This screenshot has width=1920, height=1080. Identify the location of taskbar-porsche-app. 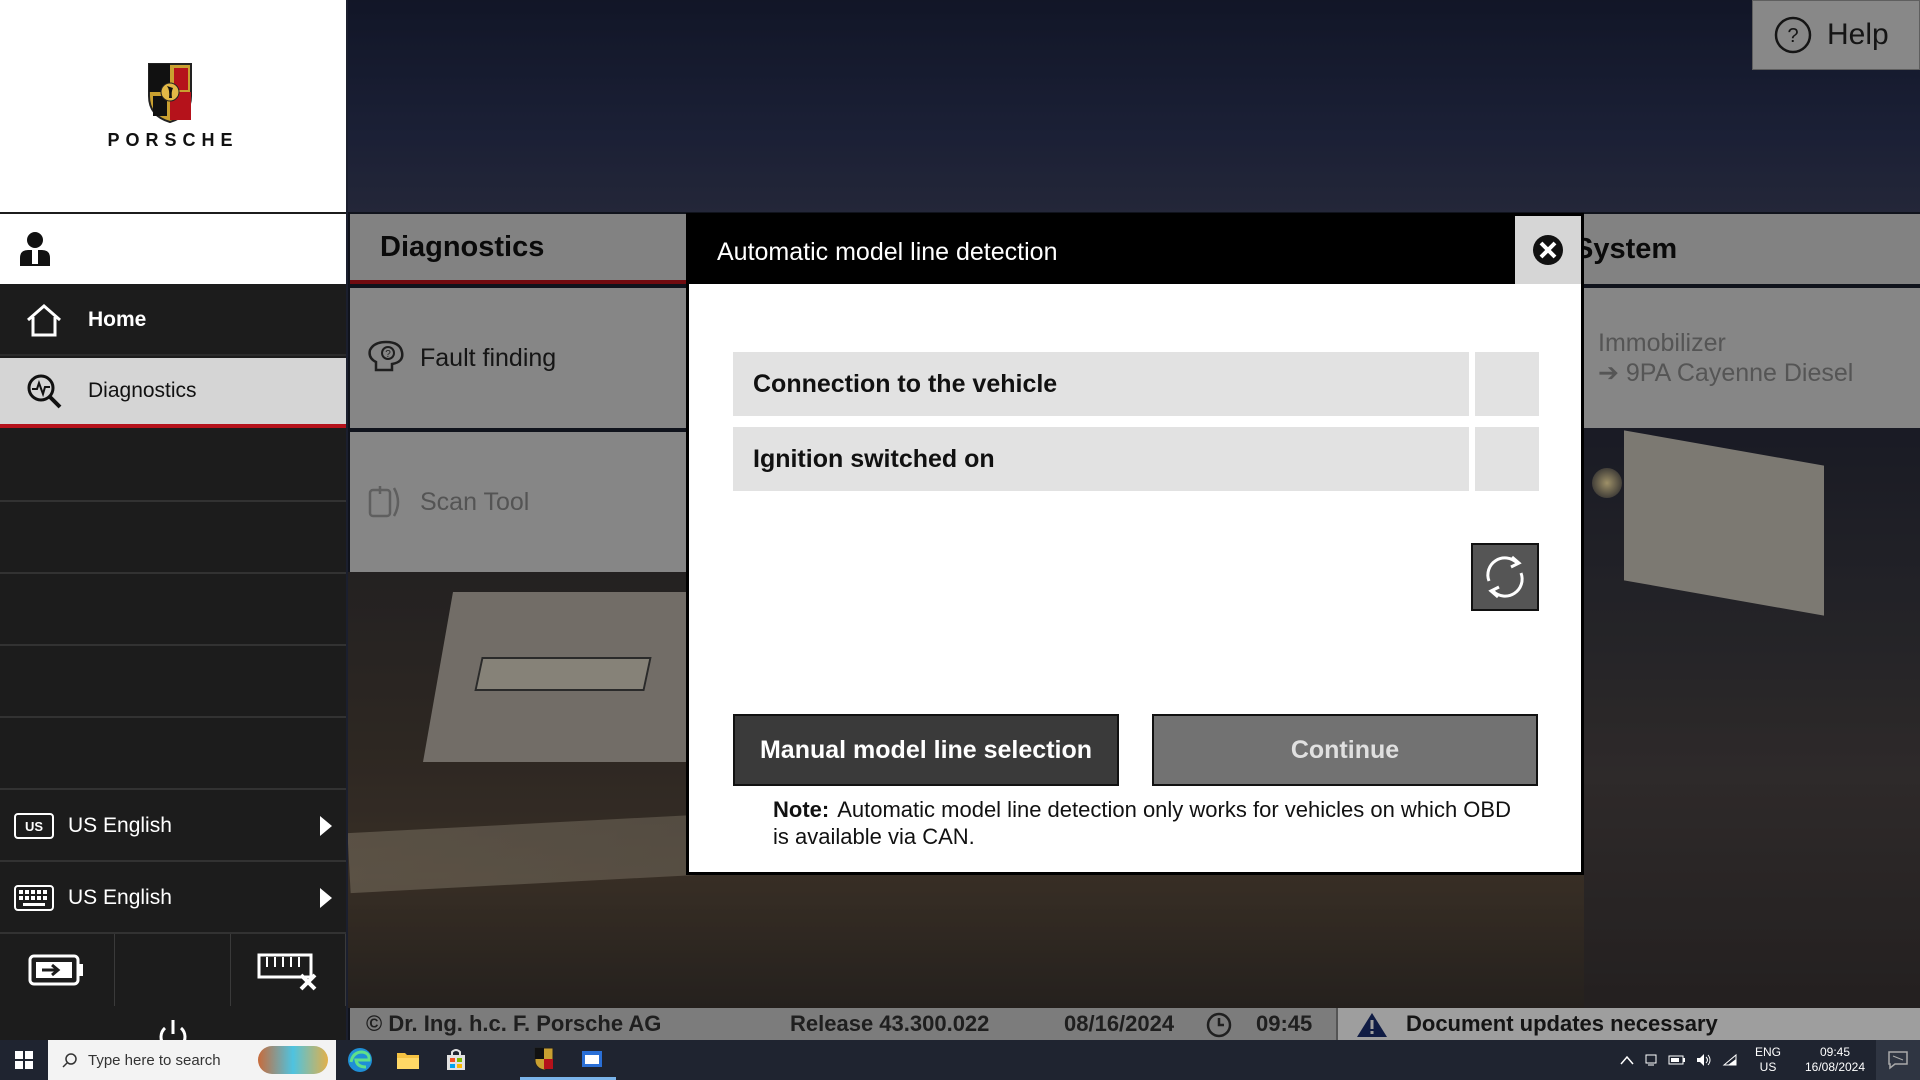
(544, 1060).